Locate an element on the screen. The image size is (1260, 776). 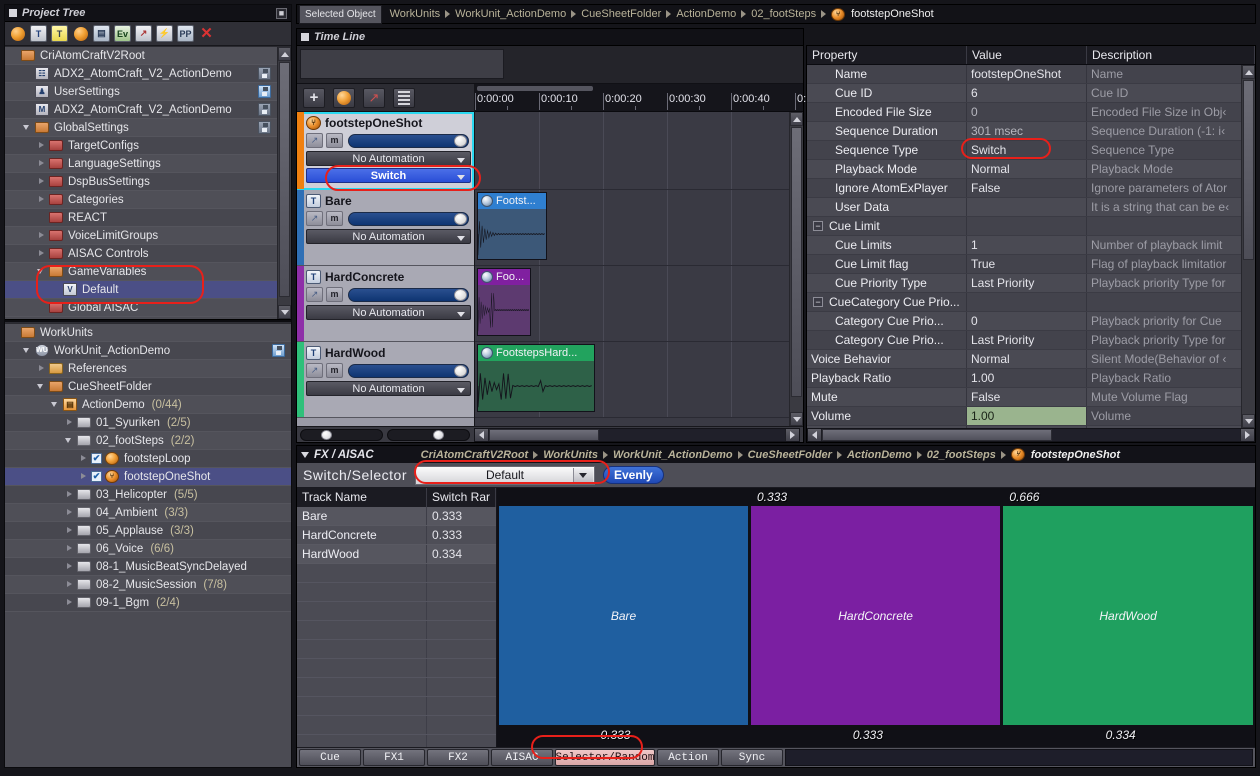
tree-item-references: References is located at coordinates (148, 369).